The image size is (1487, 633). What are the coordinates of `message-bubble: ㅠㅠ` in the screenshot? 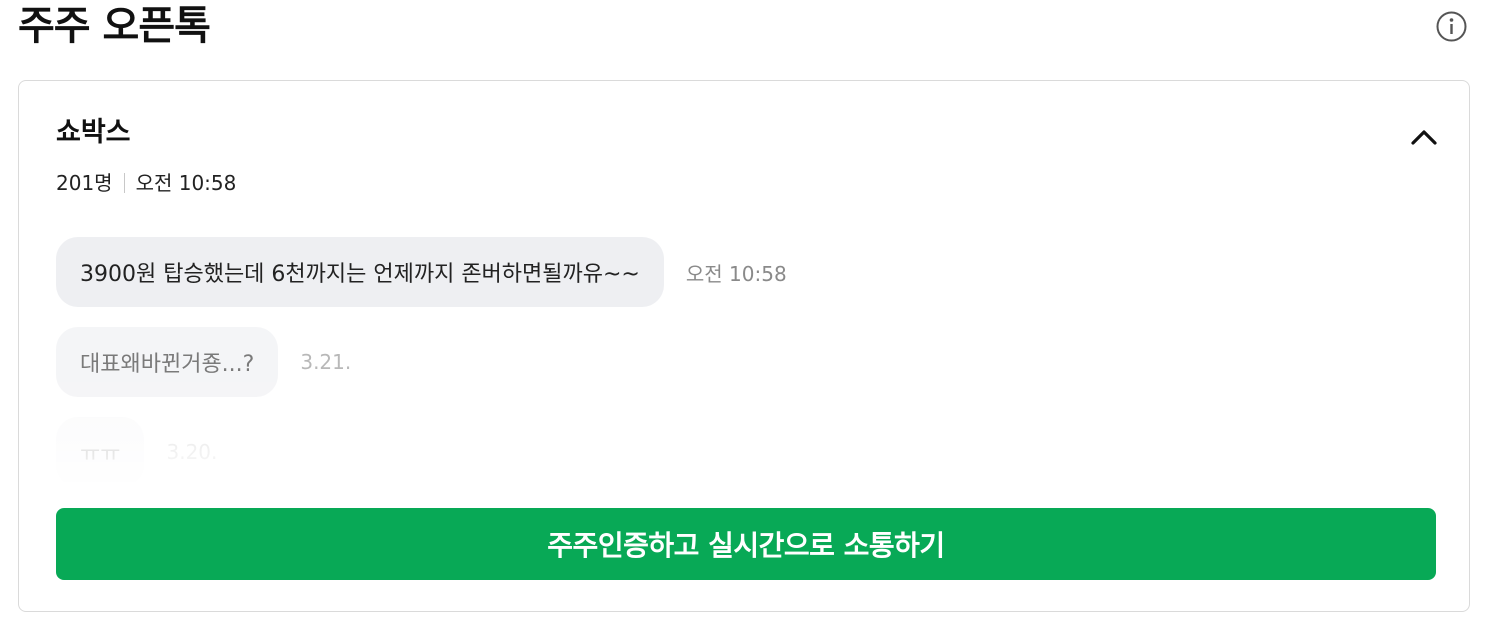 It's located at (100, 449).